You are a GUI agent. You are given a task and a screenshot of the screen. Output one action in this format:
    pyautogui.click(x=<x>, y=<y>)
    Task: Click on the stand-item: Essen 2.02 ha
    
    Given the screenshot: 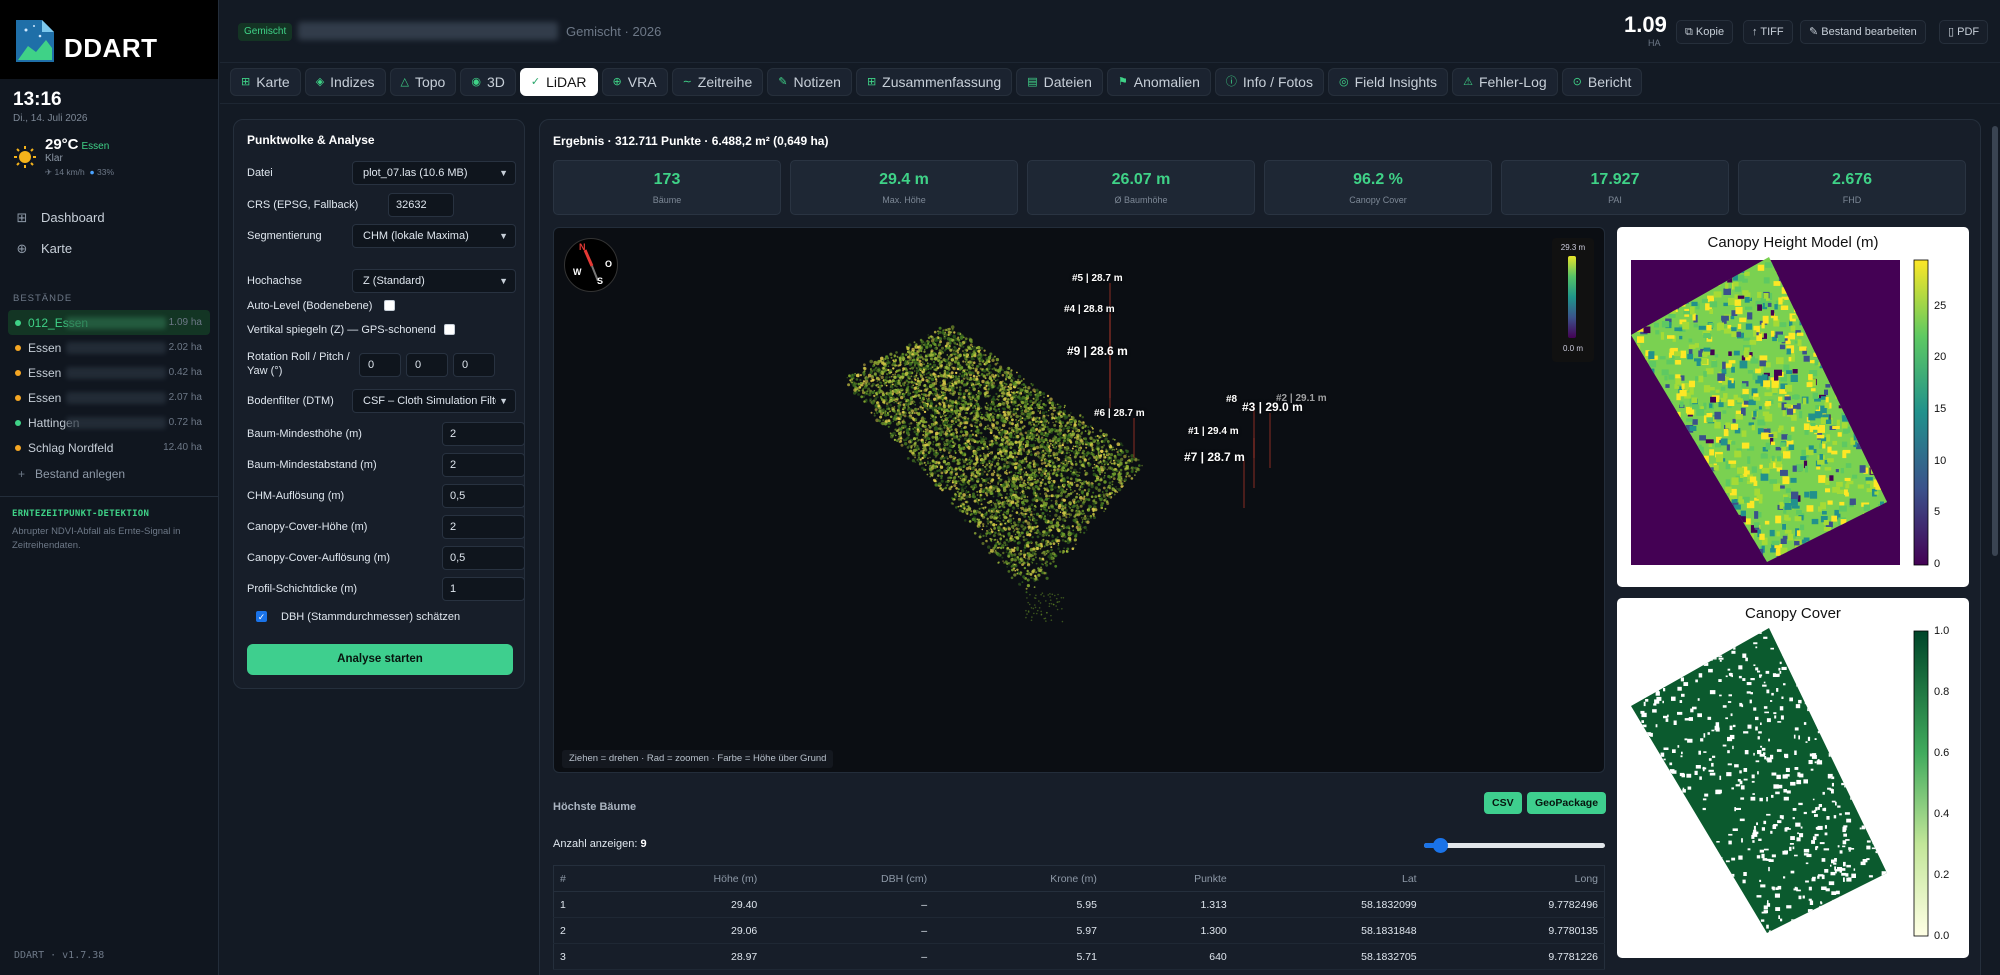 What is the action you would take?
    pyautogui.click(x=109, y=347)
    